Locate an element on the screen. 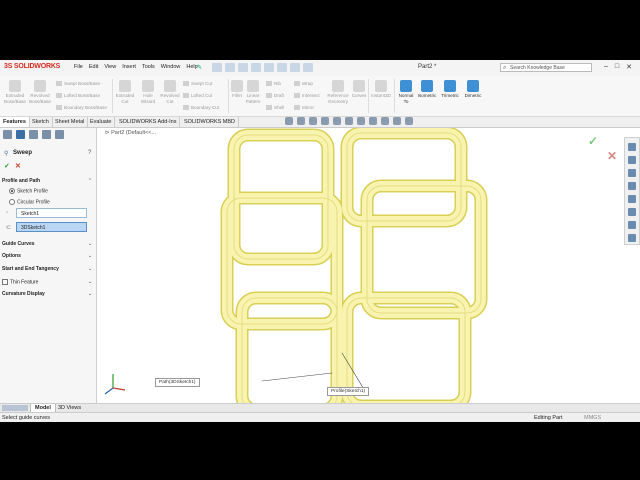 The width and height of the screenshot is (640, 480). open-icon is located at coordinates (230, 67).